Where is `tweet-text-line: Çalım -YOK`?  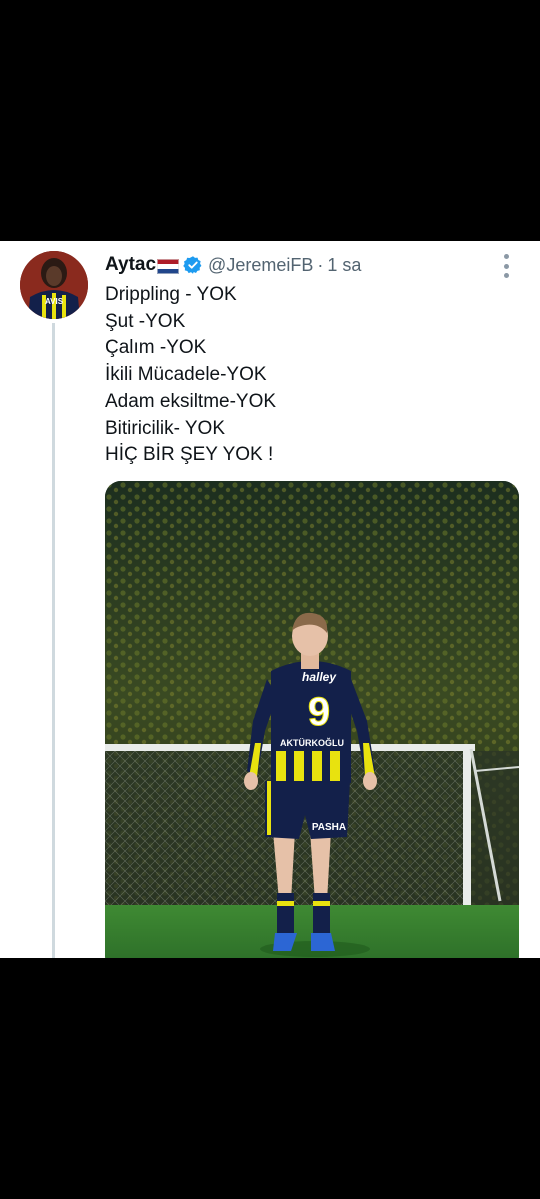
tweet-text-line: Çalım -YOK is located at coordinates (156, 348).